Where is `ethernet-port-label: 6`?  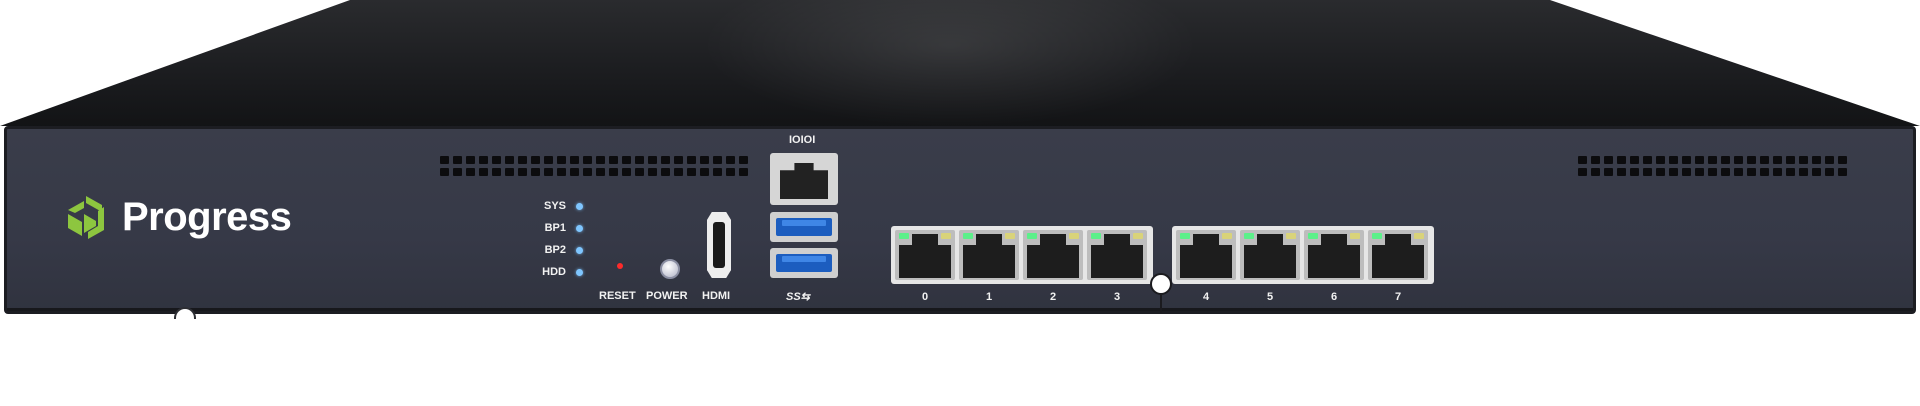
ethernet-port-label: 6 is located at coordinates (1334, 297).